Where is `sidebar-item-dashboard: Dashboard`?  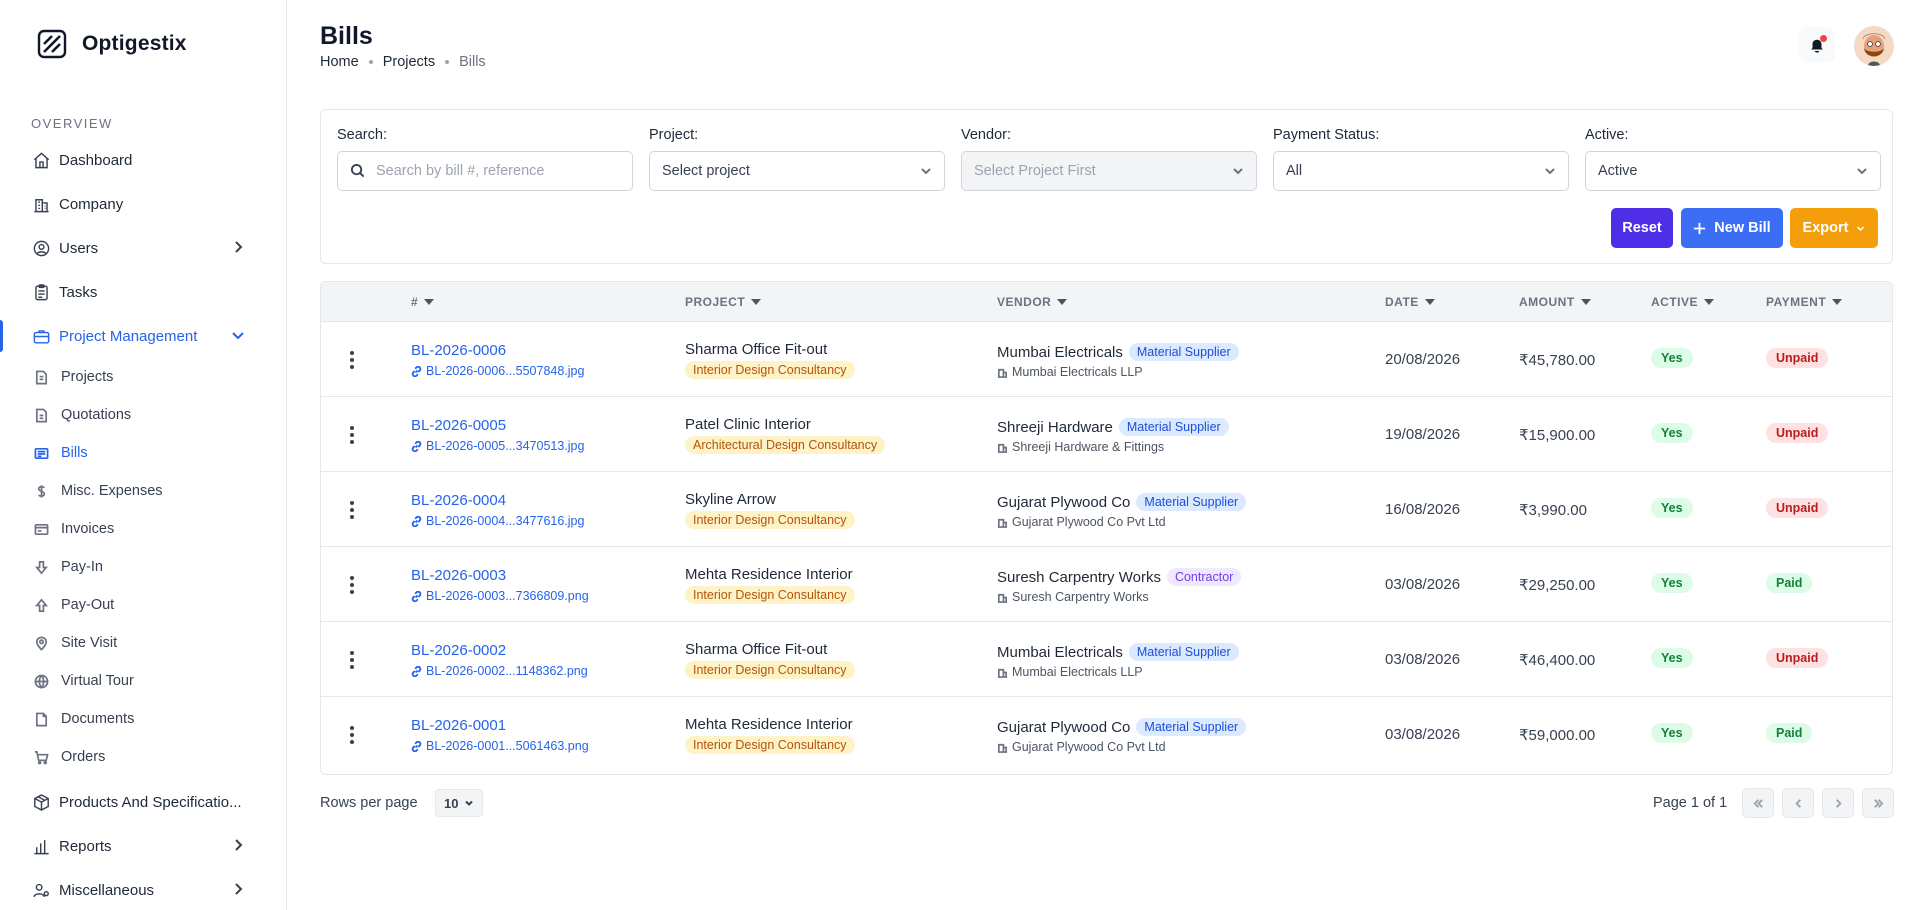 sidebar-item-dashboard: Dashboard is located at coordinates (143, 160).